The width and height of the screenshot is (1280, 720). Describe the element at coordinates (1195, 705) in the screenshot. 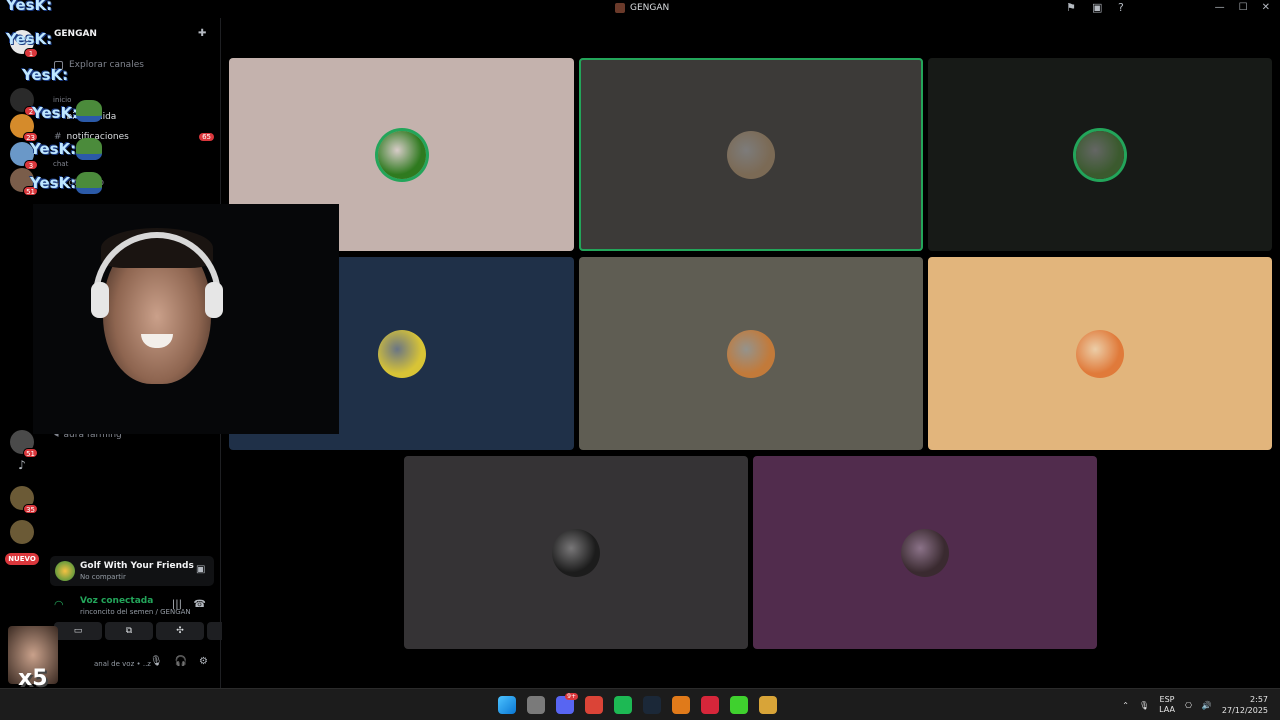

I see `system-tray: ⌃ 🎙 ESP LAA ⎔ 🔊 2:57 27/12/2025` at that location.